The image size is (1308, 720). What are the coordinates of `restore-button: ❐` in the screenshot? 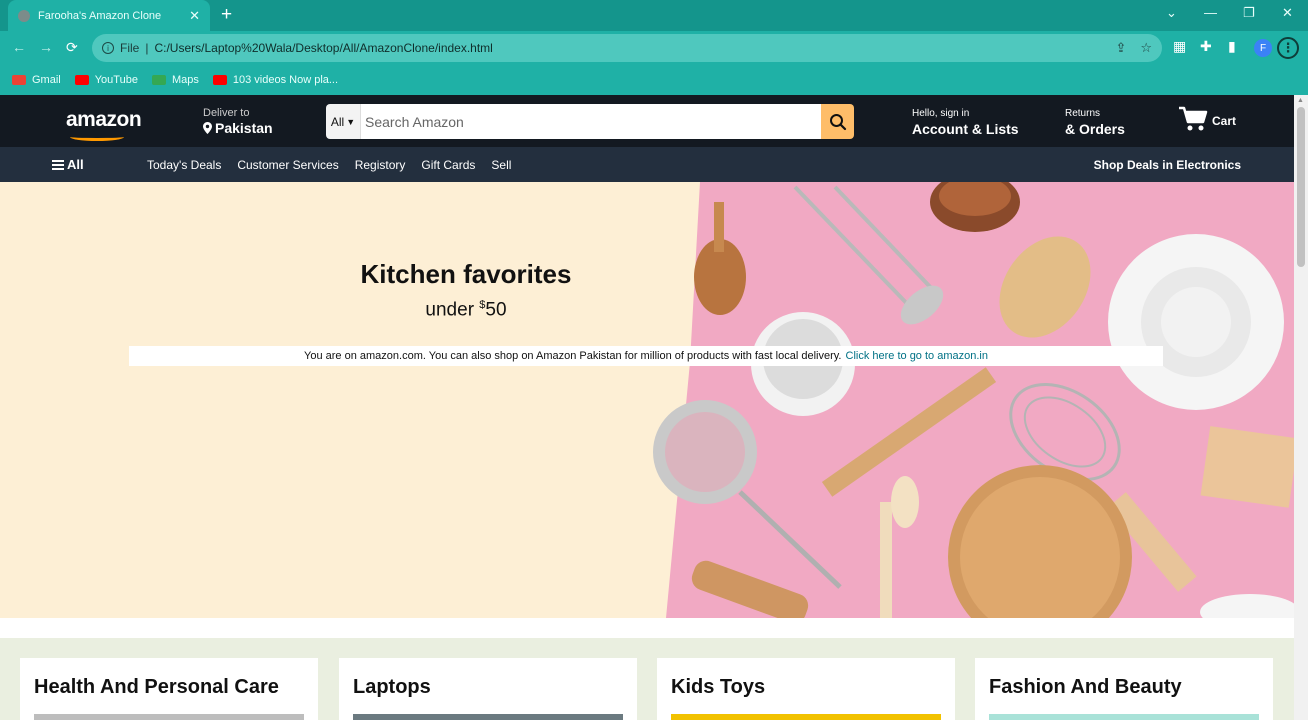 It's located at (1249, 13).